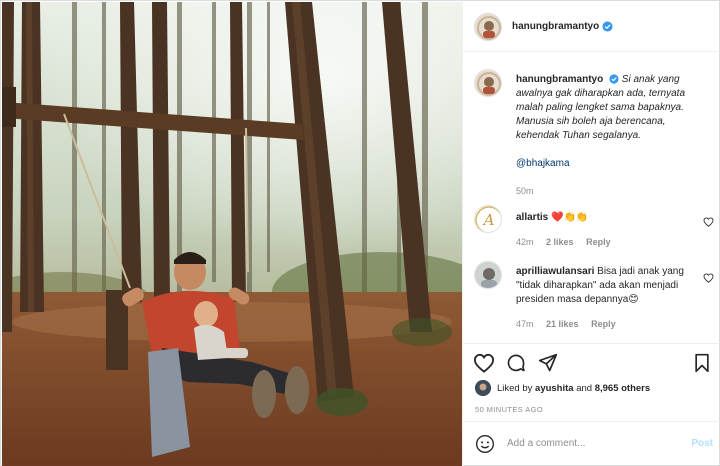 This screenshot has height=466, width=720. I want to click on share-icon, so click(548, 363).